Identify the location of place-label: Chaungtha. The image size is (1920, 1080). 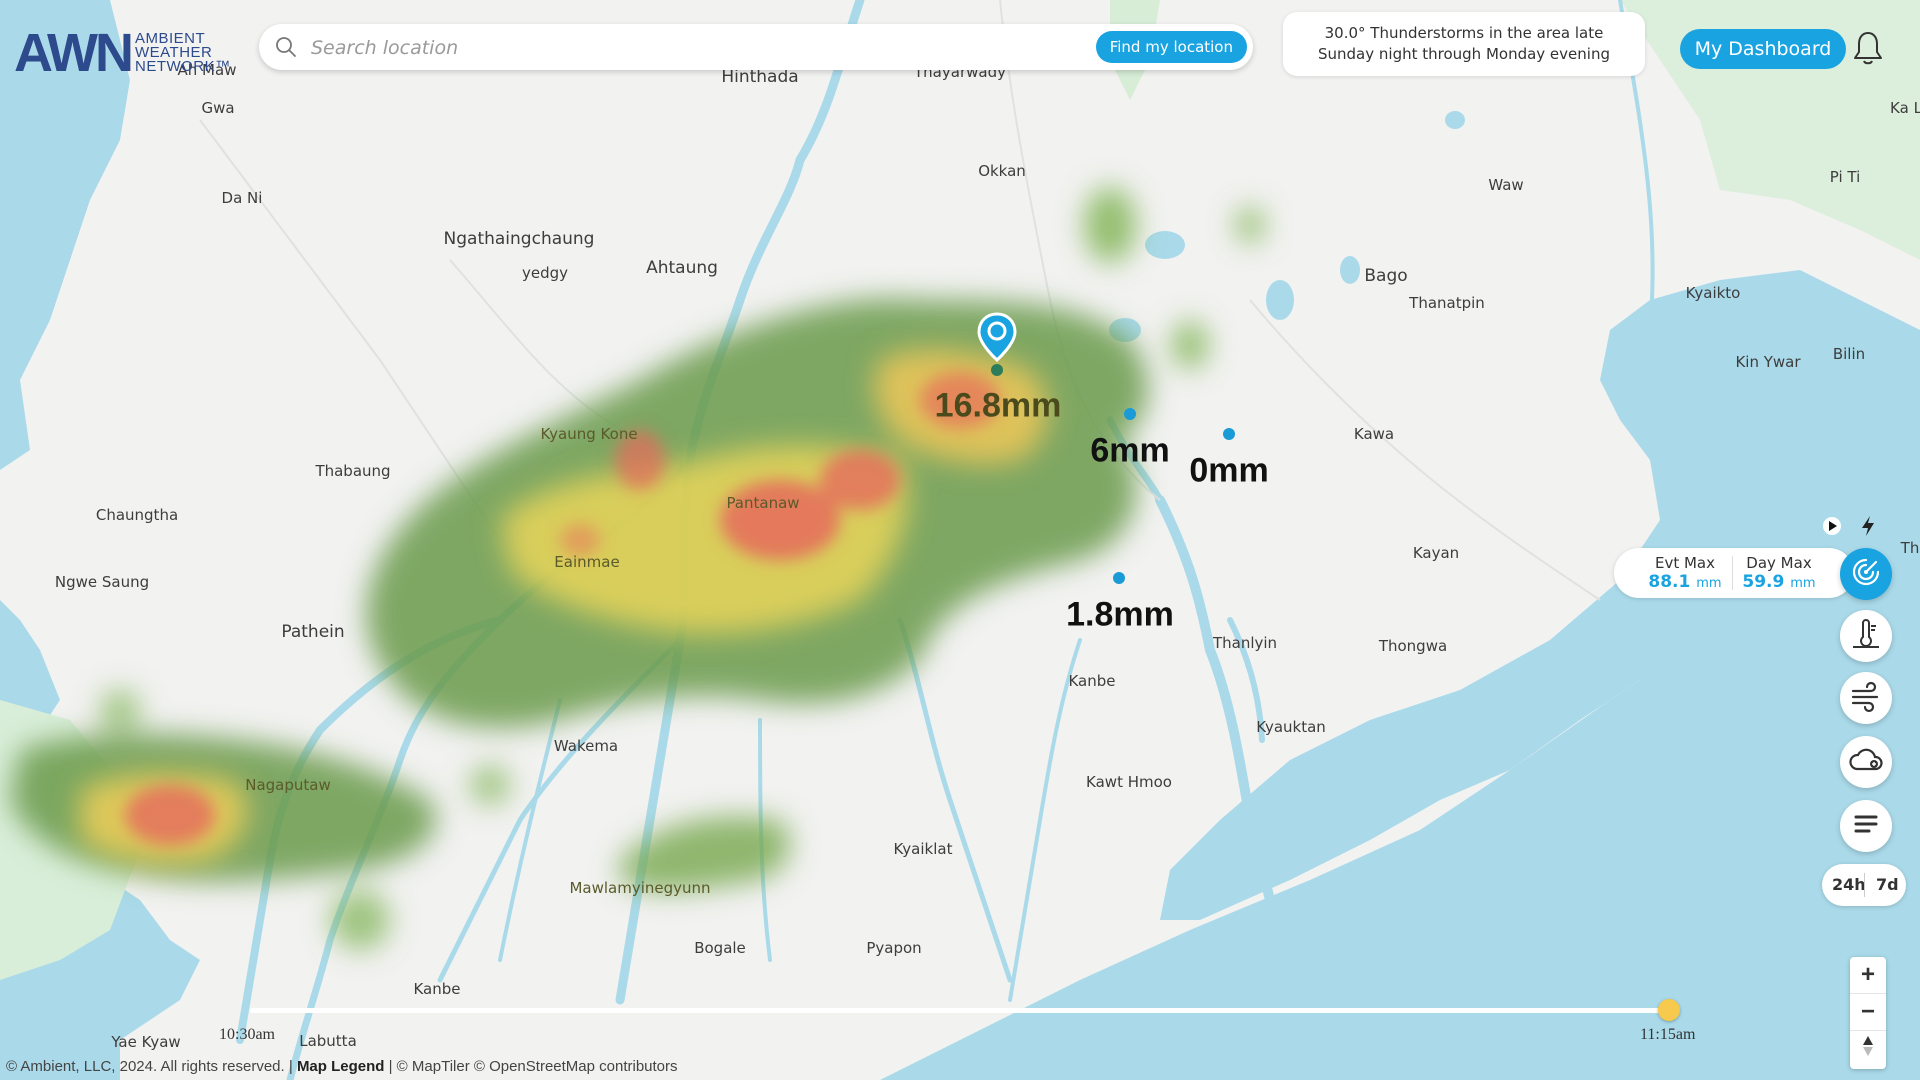
(137, 515).